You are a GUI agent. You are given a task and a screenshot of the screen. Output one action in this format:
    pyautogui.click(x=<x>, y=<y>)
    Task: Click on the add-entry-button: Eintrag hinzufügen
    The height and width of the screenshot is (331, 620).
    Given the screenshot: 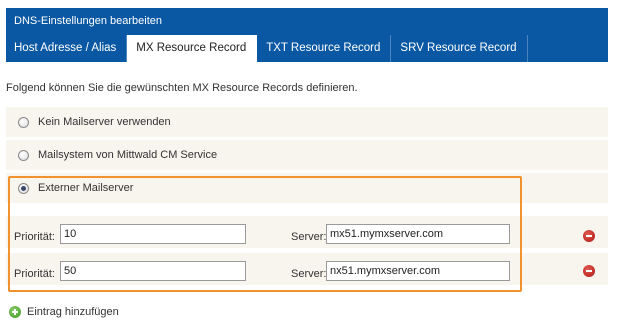 What is the action you would take?
    pyautogui.click(x=64, y=312)
    